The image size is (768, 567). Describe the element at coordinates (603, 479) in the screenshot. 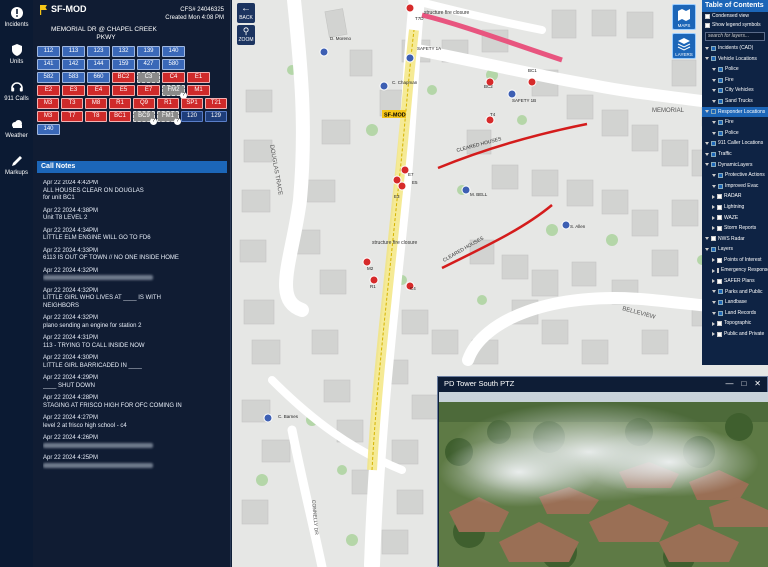

I see `camera-feed` at that location.